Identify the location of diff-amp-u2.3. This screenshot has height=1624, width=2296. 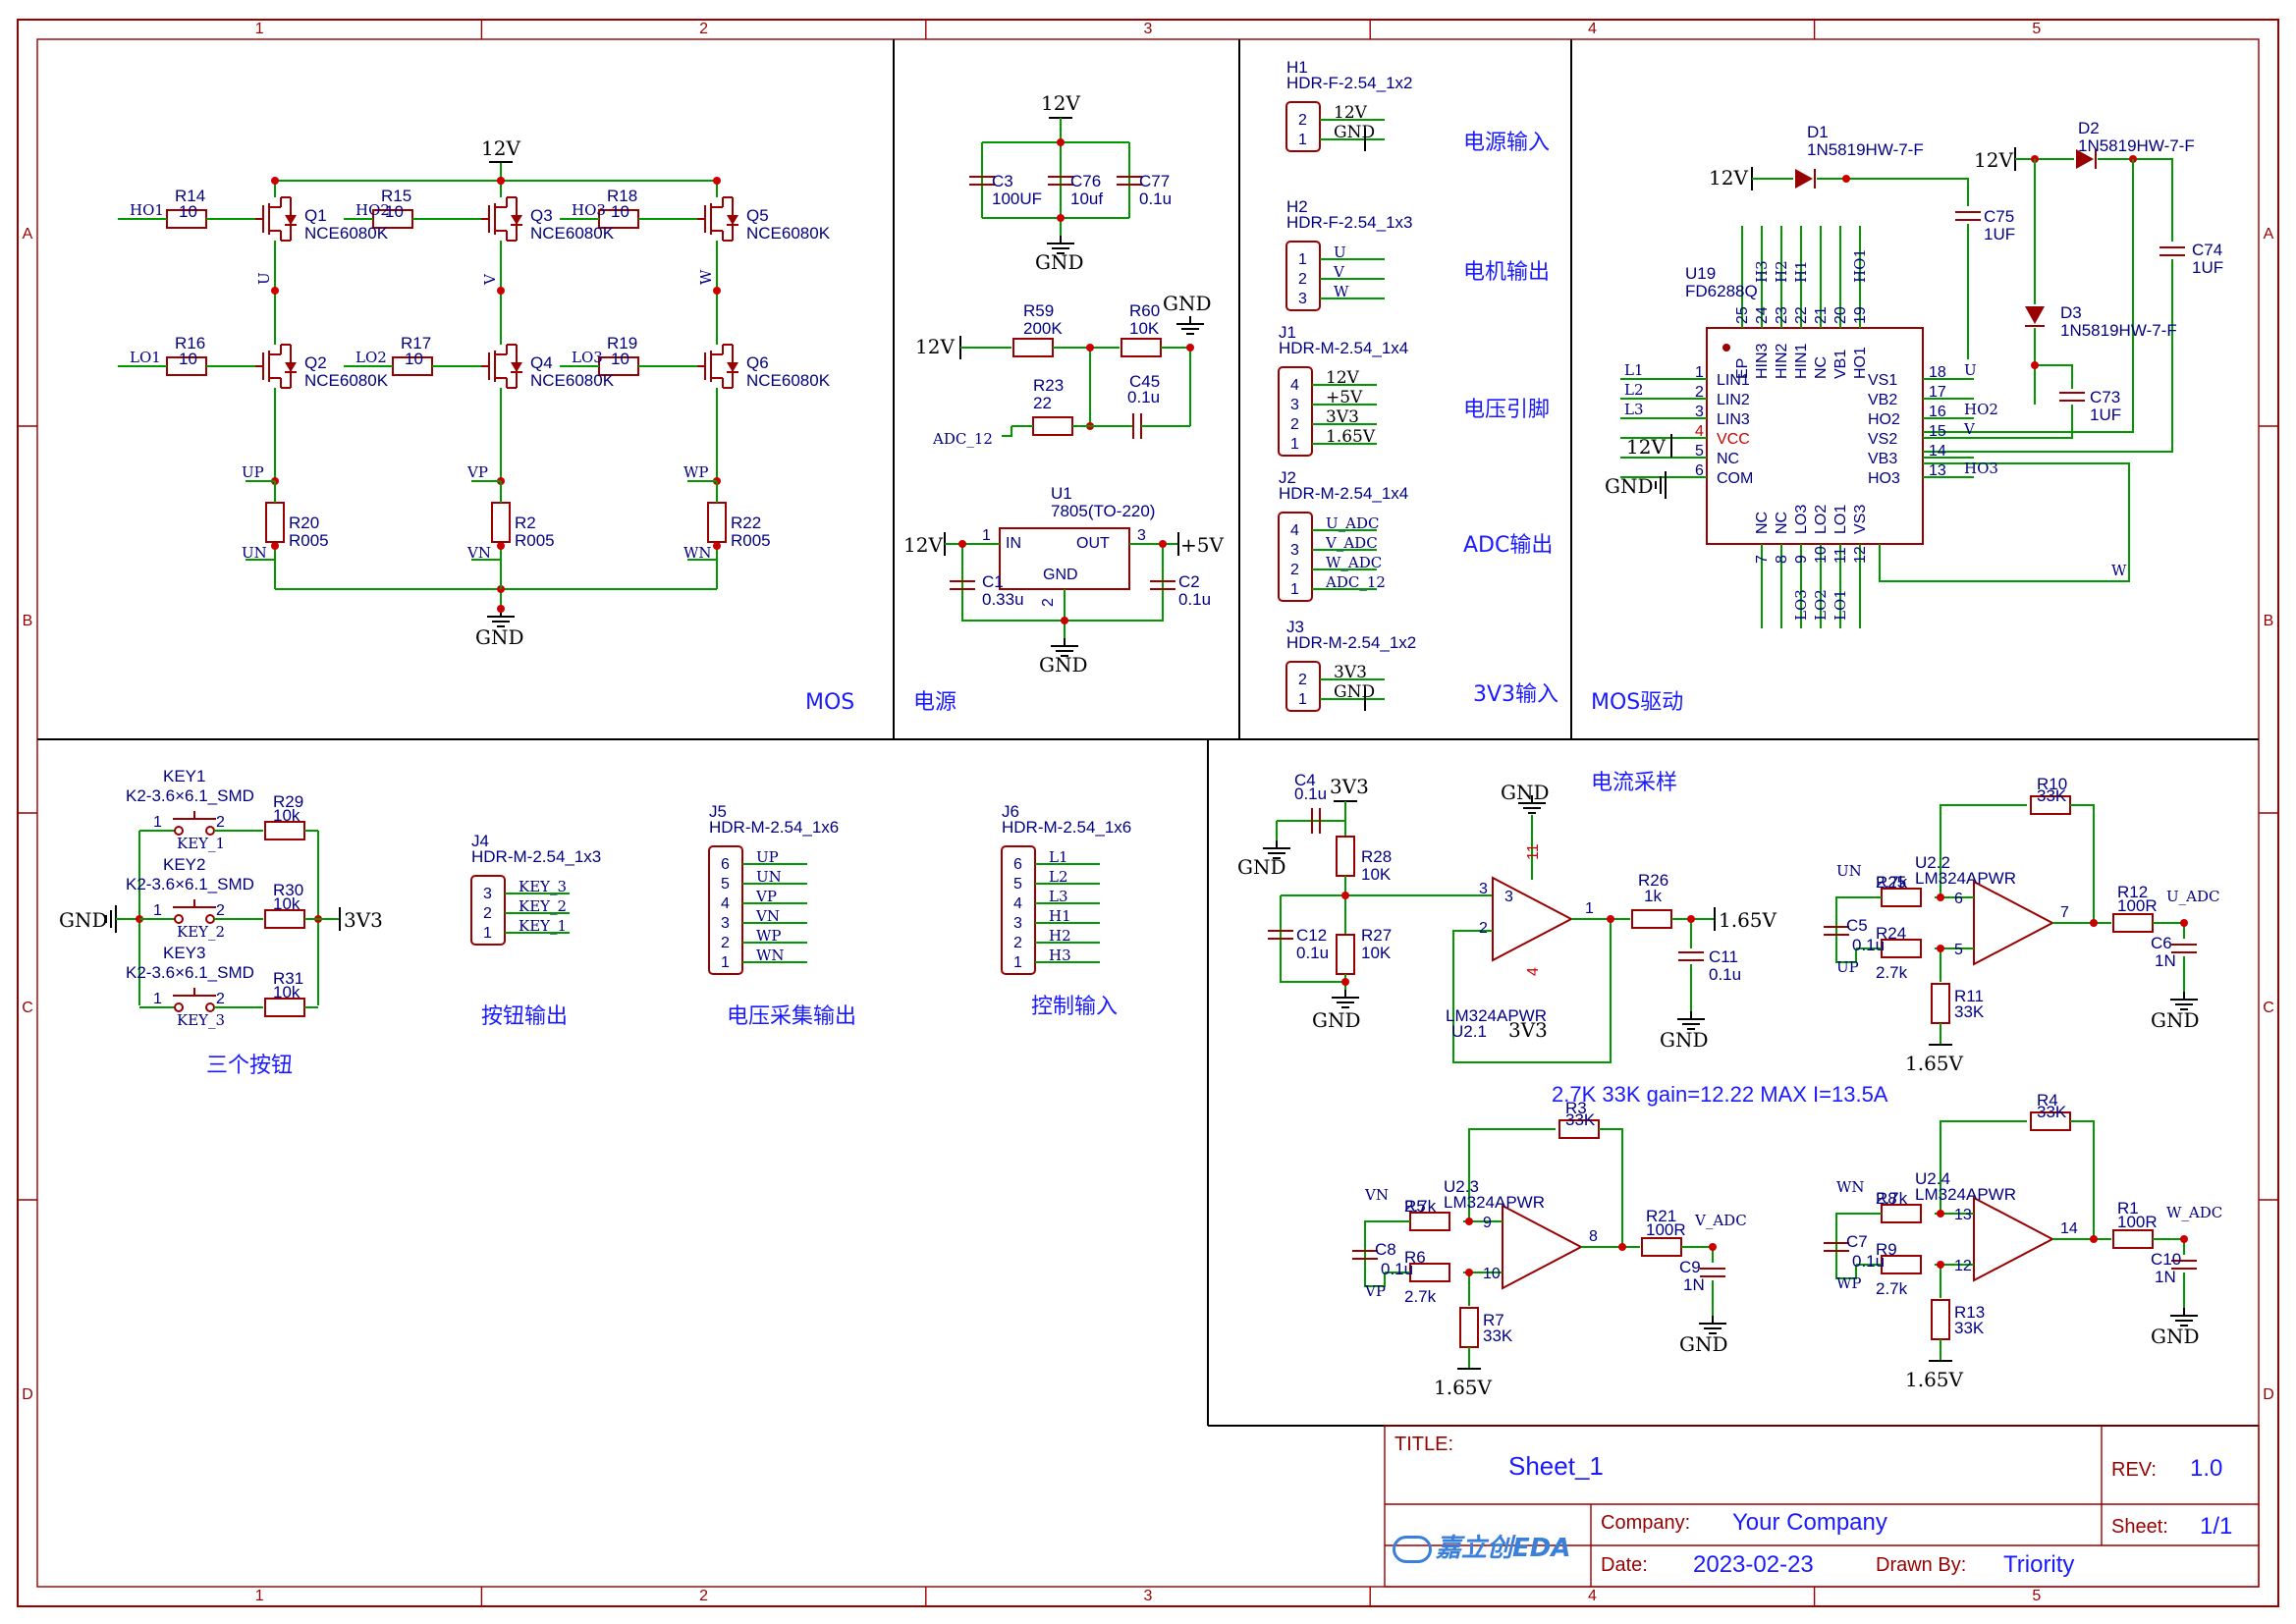
(1539, 1244).